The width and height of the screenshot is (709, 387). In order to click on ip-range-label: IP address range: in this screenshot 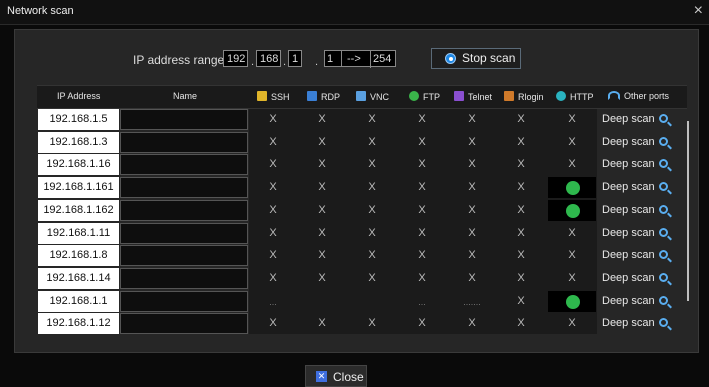, I will do `click(180, 60)`.